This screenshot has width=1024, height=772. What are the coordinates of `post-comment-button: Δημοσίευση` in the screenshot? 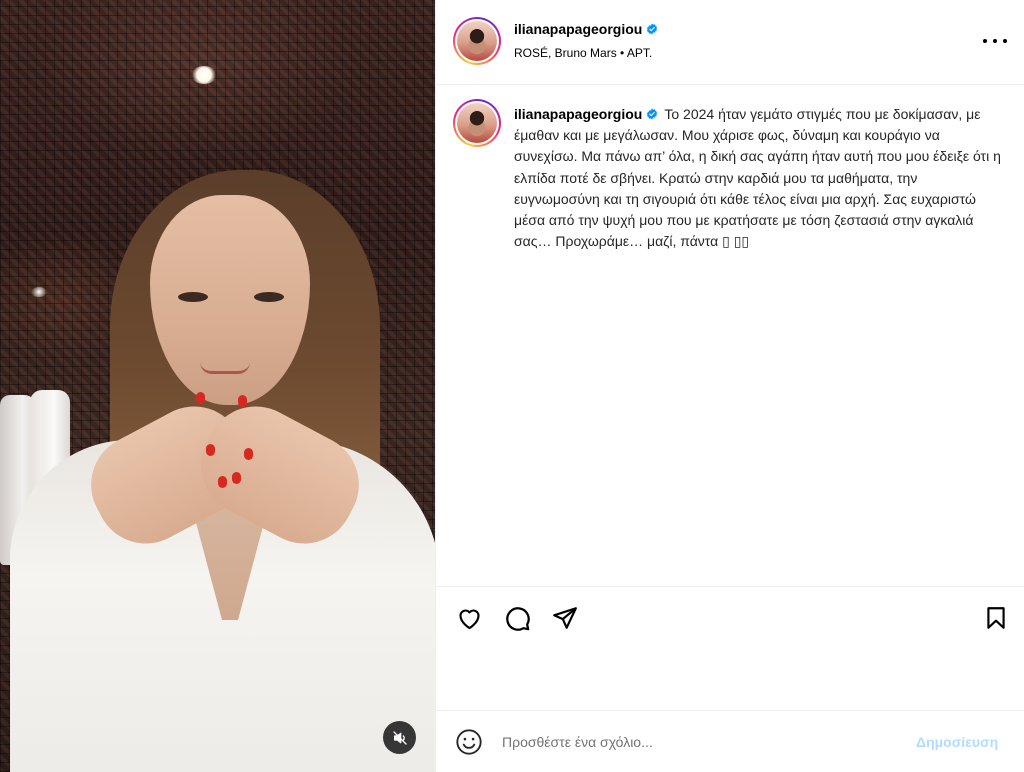 It's located at (957, 742).